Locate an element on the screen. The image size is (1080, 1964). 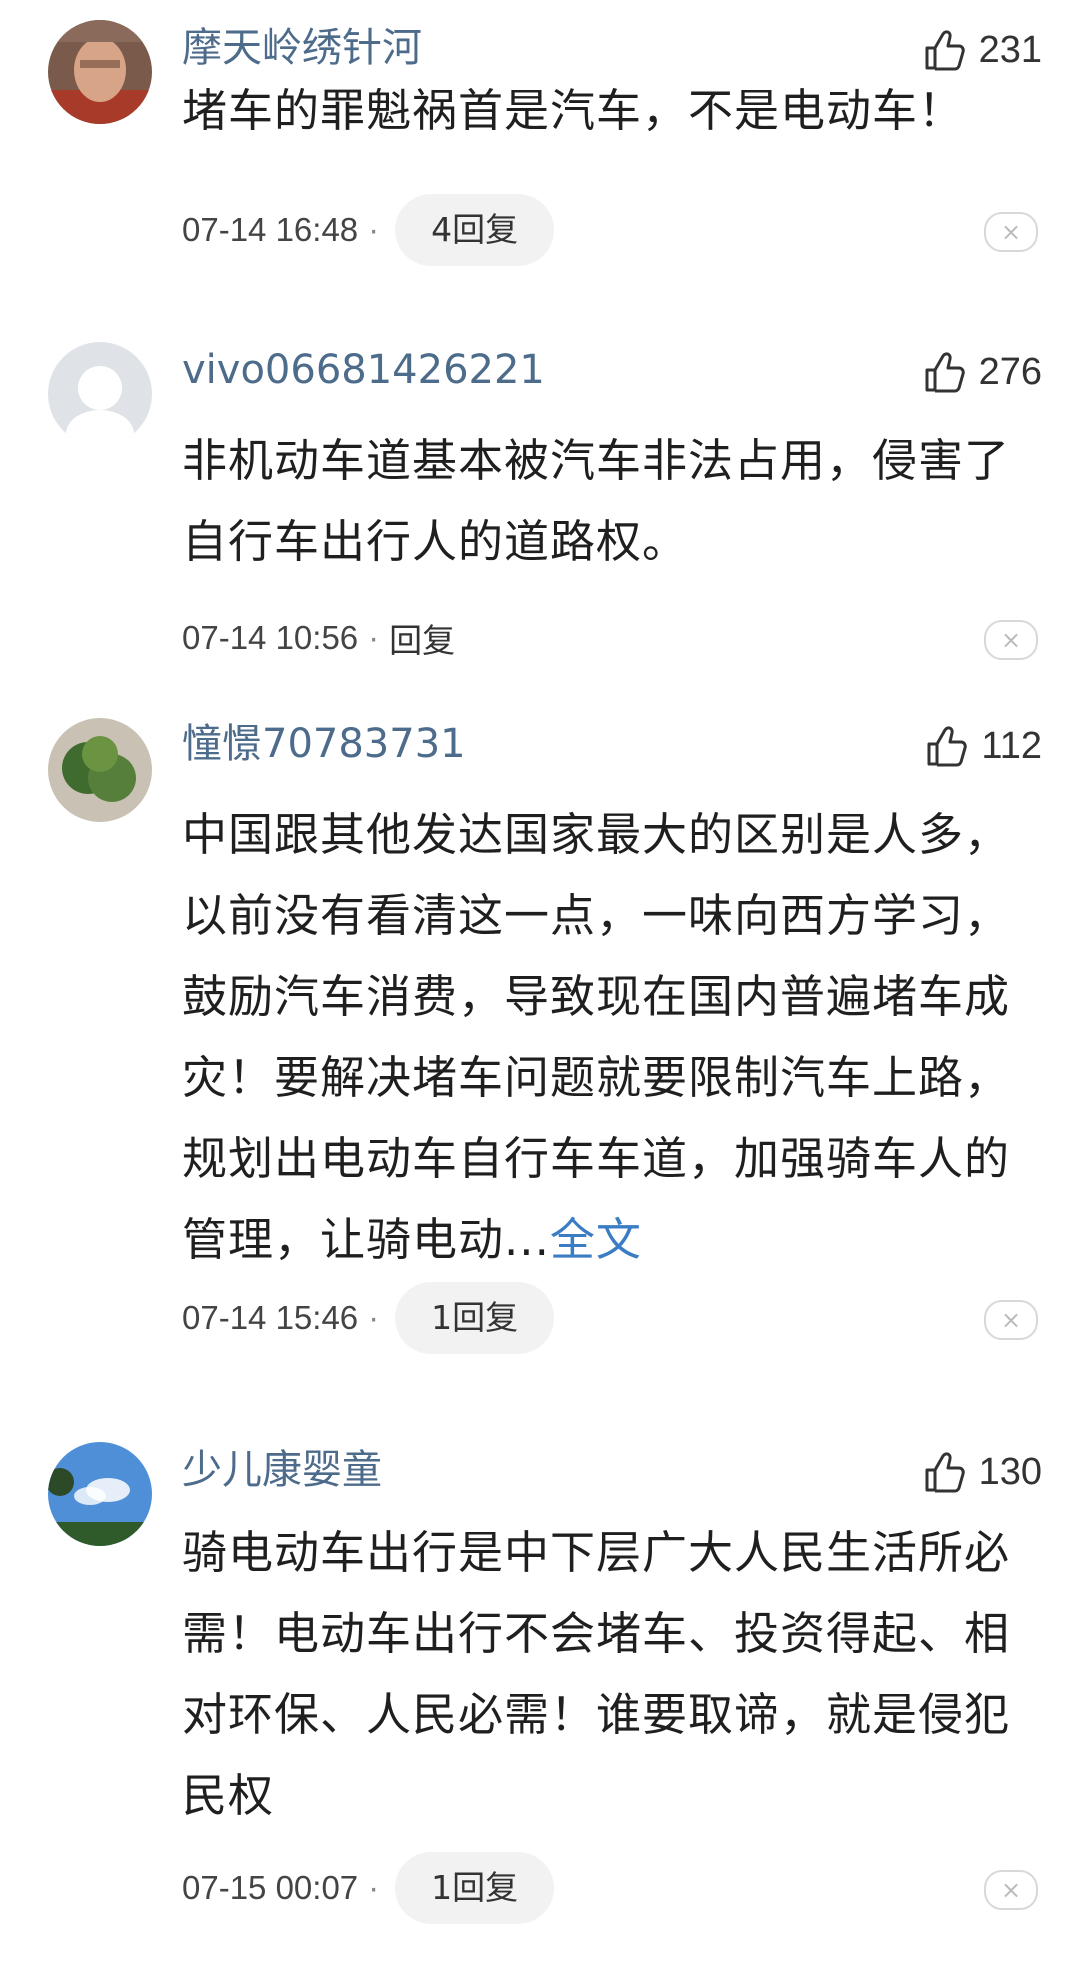
expand-full-text-link: 全文 is located at coordinates (596, 1239).